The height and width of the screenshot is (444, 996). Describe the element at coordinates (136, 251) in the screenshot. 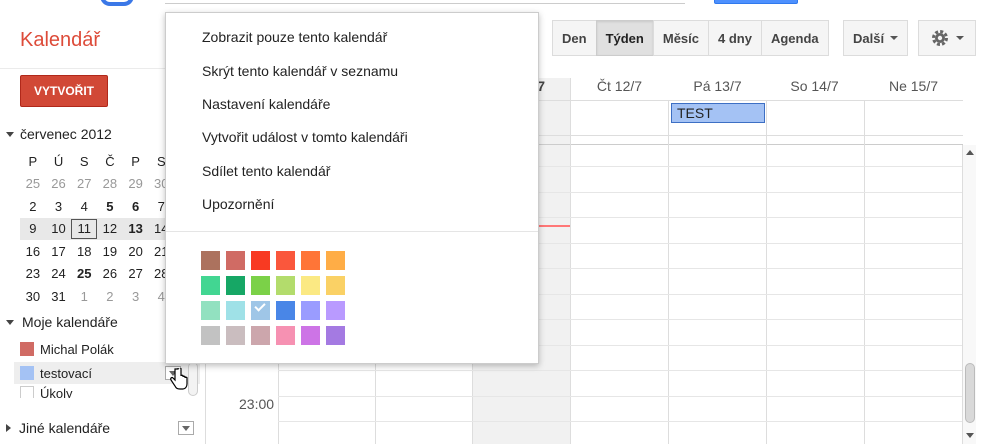

I see `mini-day: 20` at that location.